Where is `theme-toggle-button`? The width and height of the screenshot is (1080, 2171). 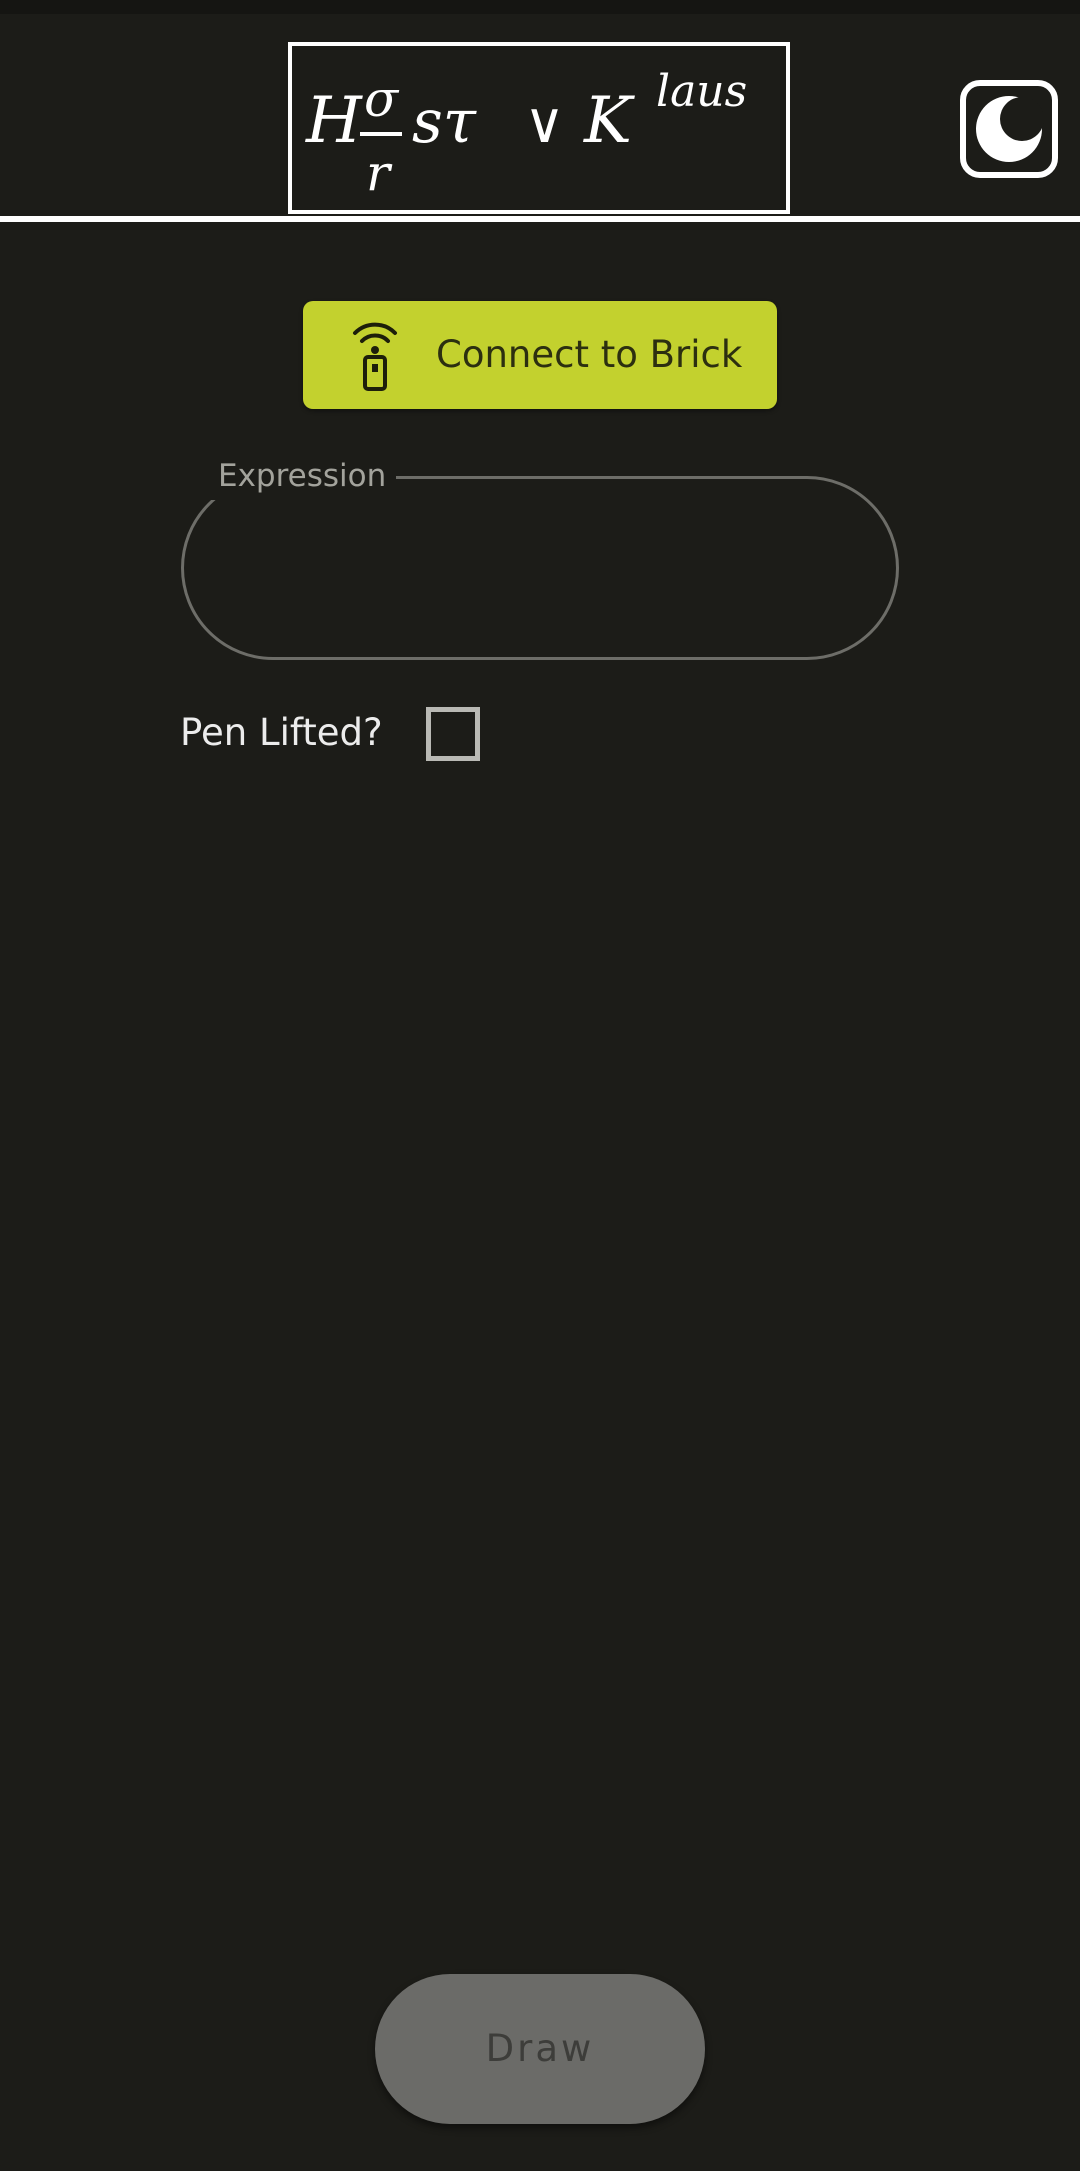
theme-toggle-button is located at coordinates (1009, 129).